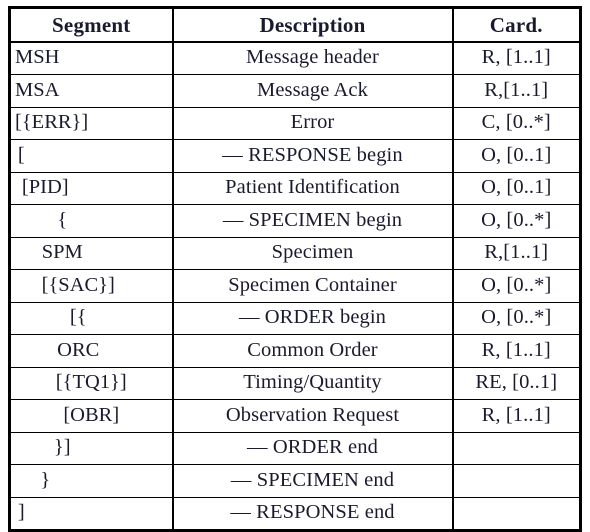 The image size is (590, 532). I want to click on segment-label: [PID], so click(45, 187).